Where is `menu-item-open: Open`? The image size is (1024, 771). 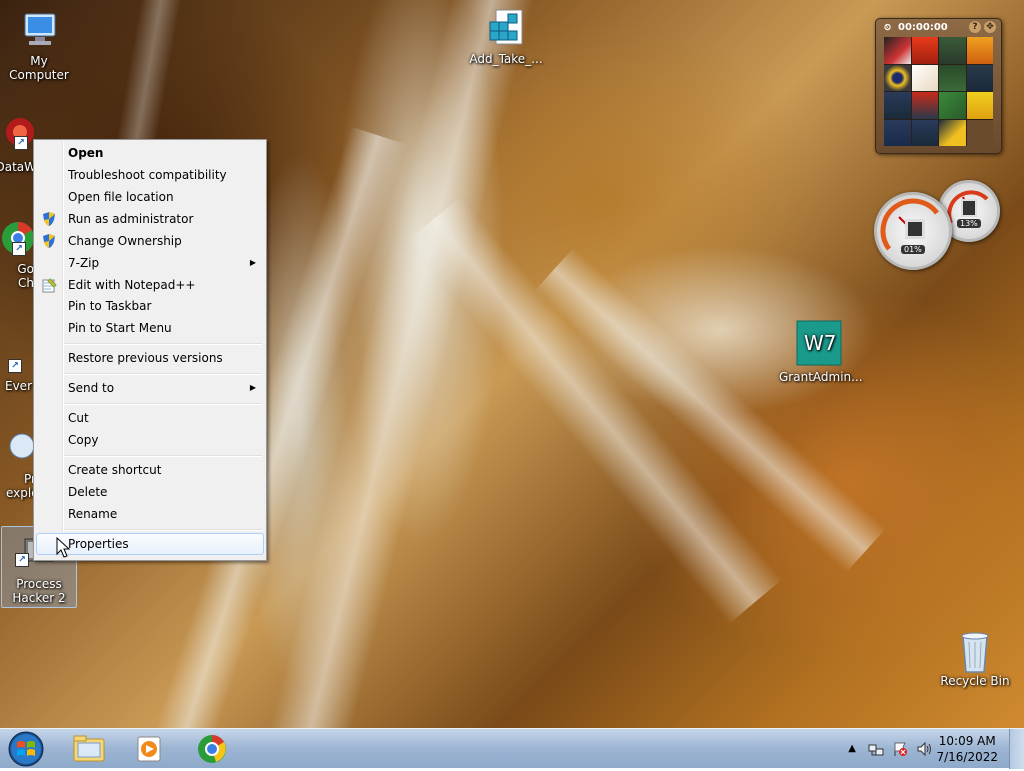 menu-item-open: Open is located at coordinates (150, 153).